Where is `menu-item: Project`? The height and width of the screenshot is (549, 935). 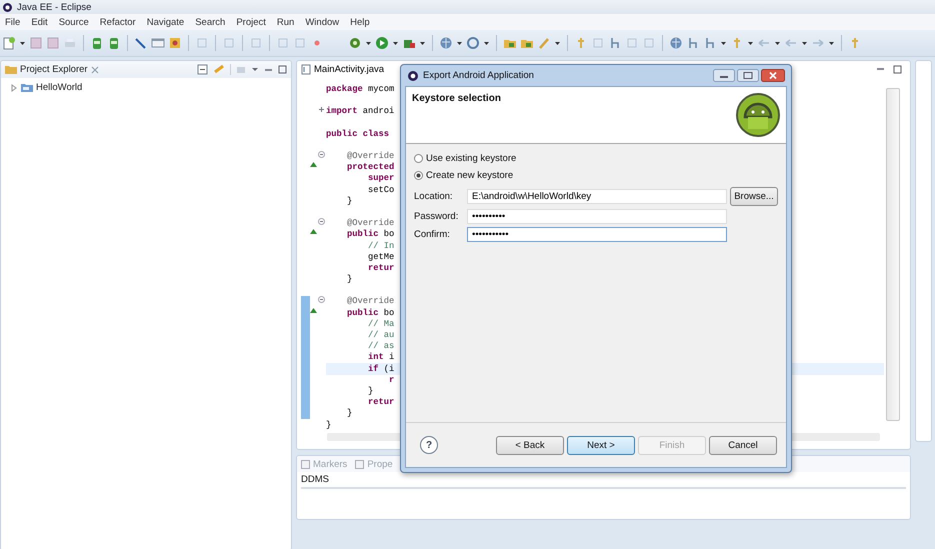 menu-item: Project is located at coordinates (251, 22).